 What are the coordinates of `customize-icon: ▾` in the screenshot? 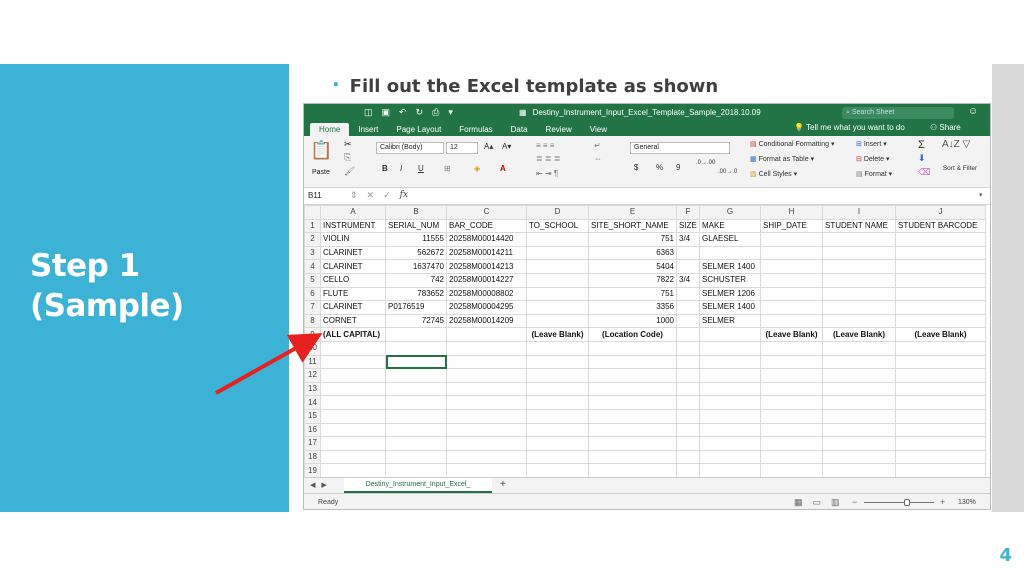 It's located at (450, 112).